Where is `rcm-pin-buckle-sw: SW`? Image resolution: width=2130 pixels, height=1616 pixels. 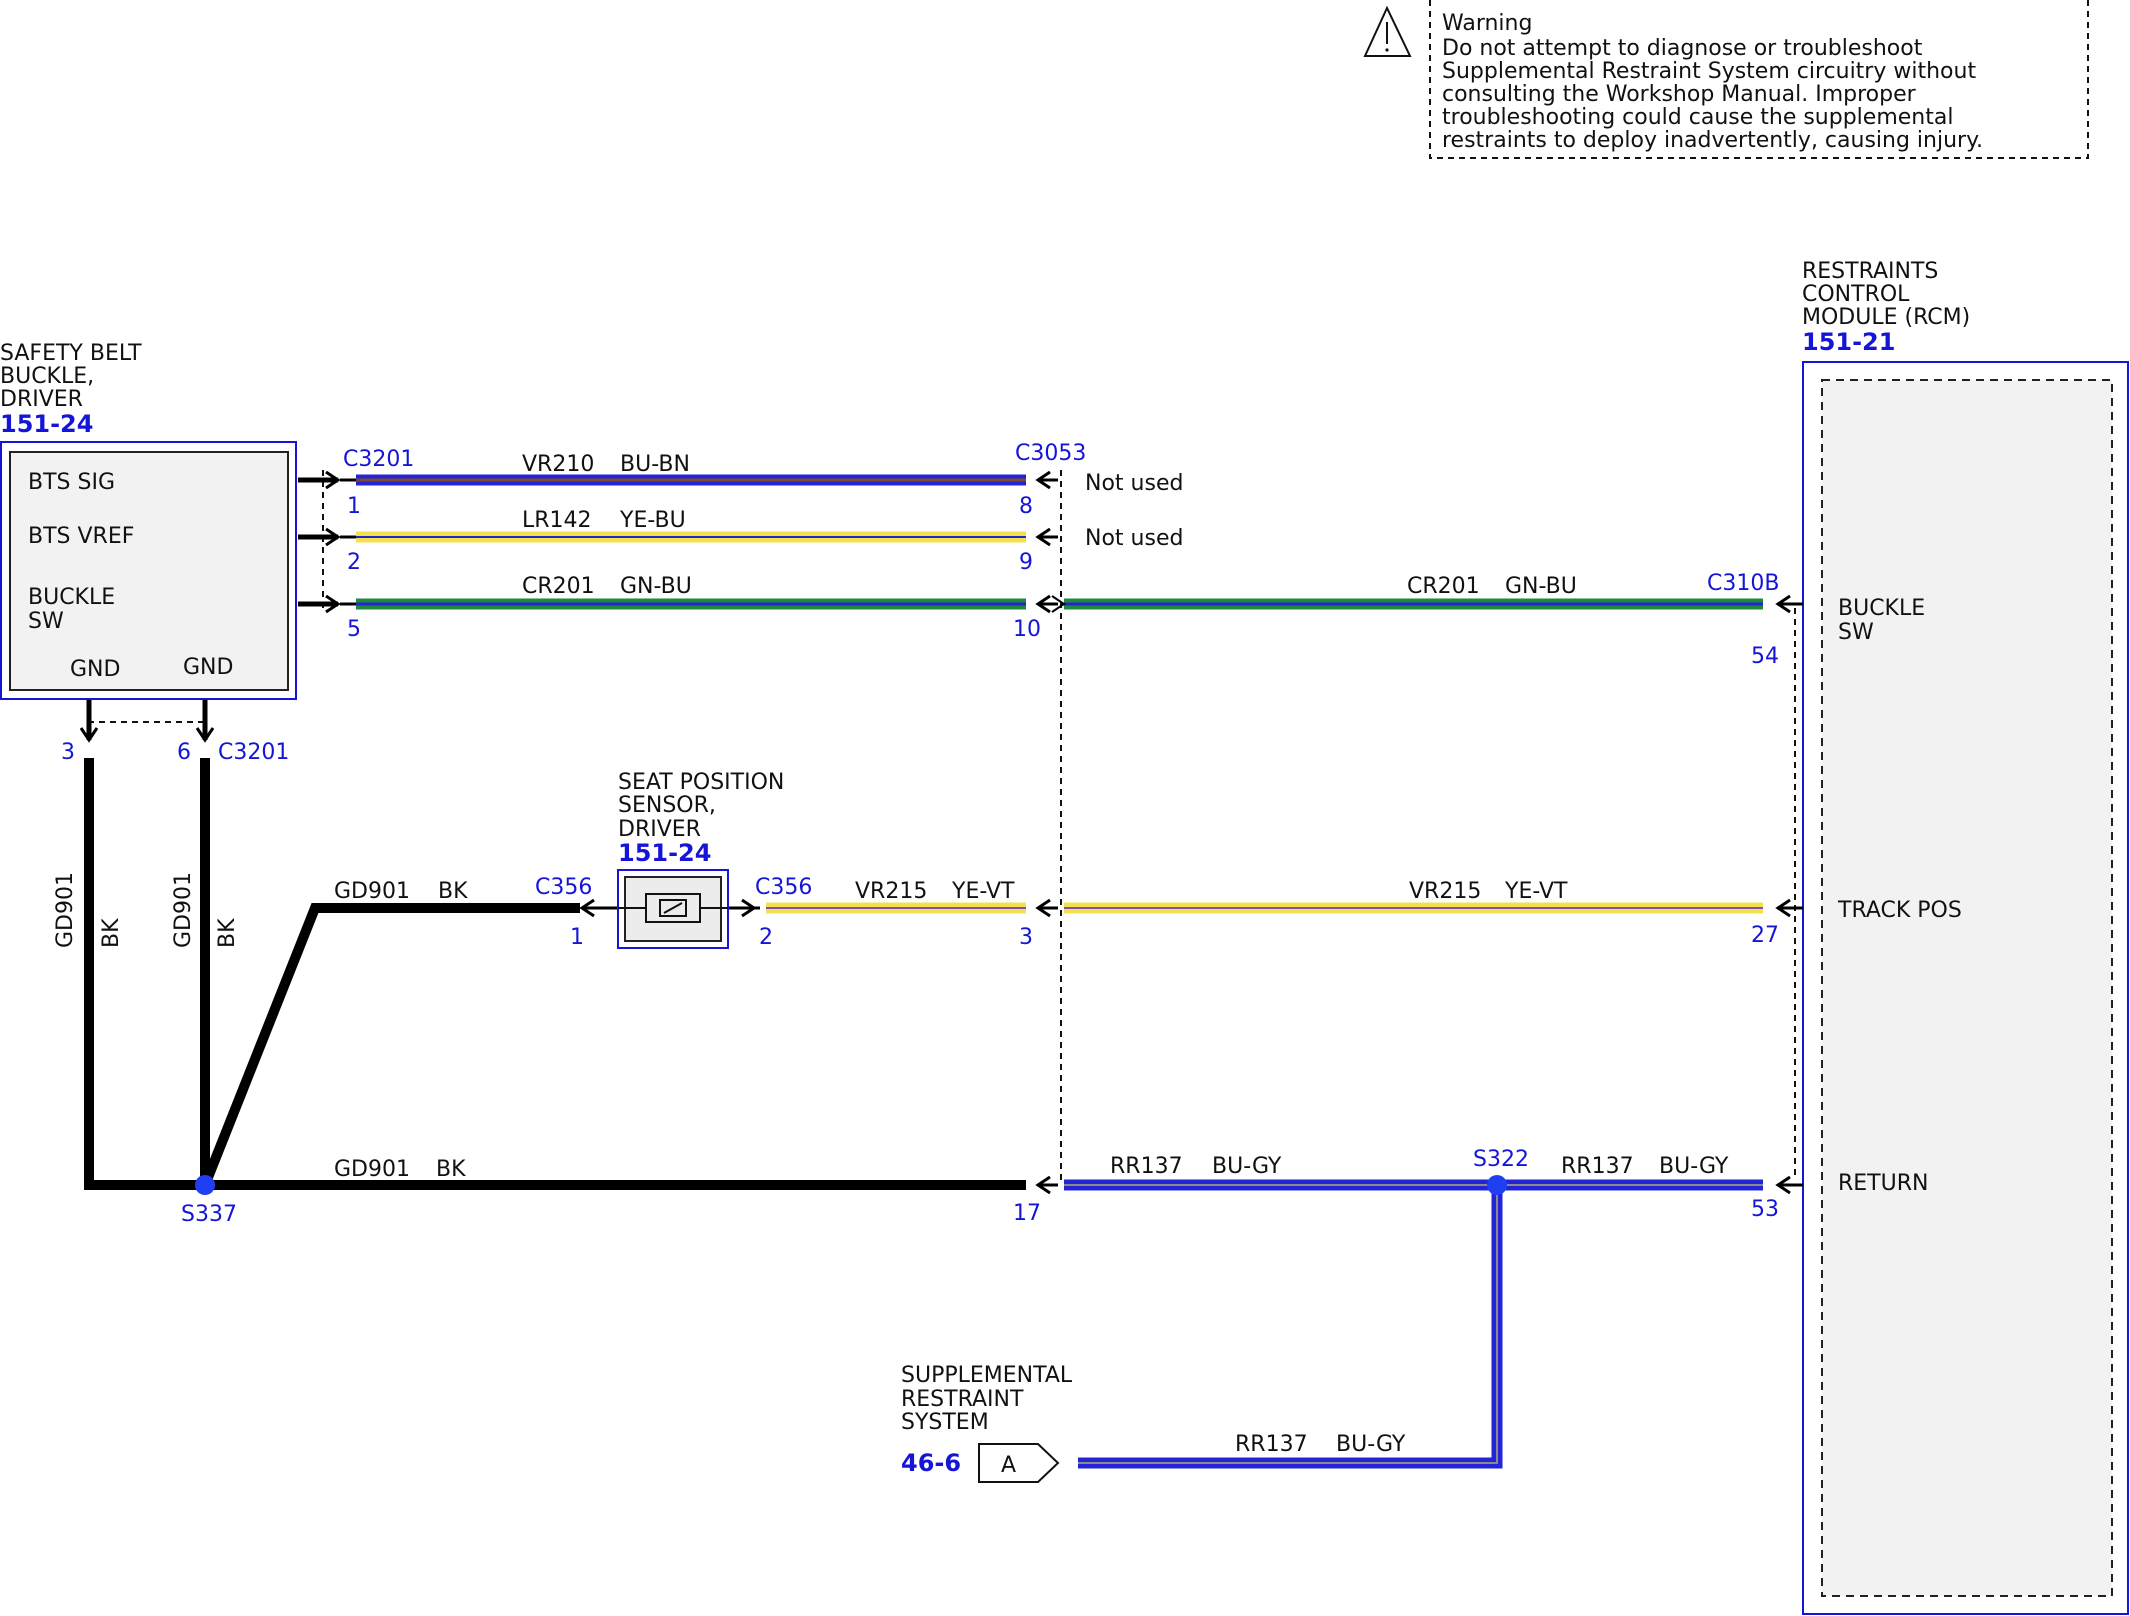
rcm-pin-buckle-sw: SW is located at coordinates (1856, 632).